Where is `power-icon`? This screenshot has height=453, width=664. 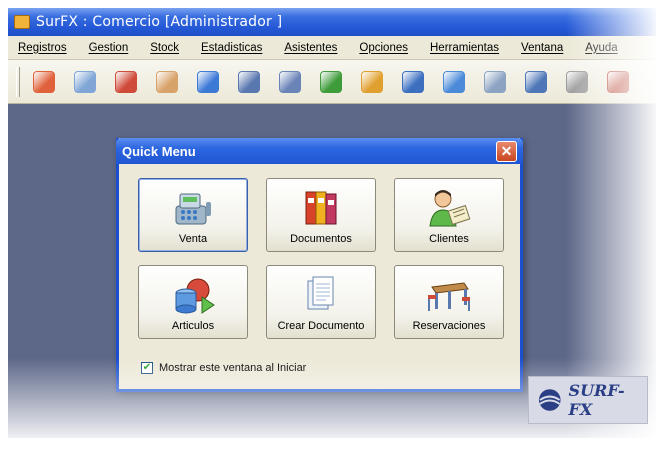 power-icon is located at coordinates (44, 81).